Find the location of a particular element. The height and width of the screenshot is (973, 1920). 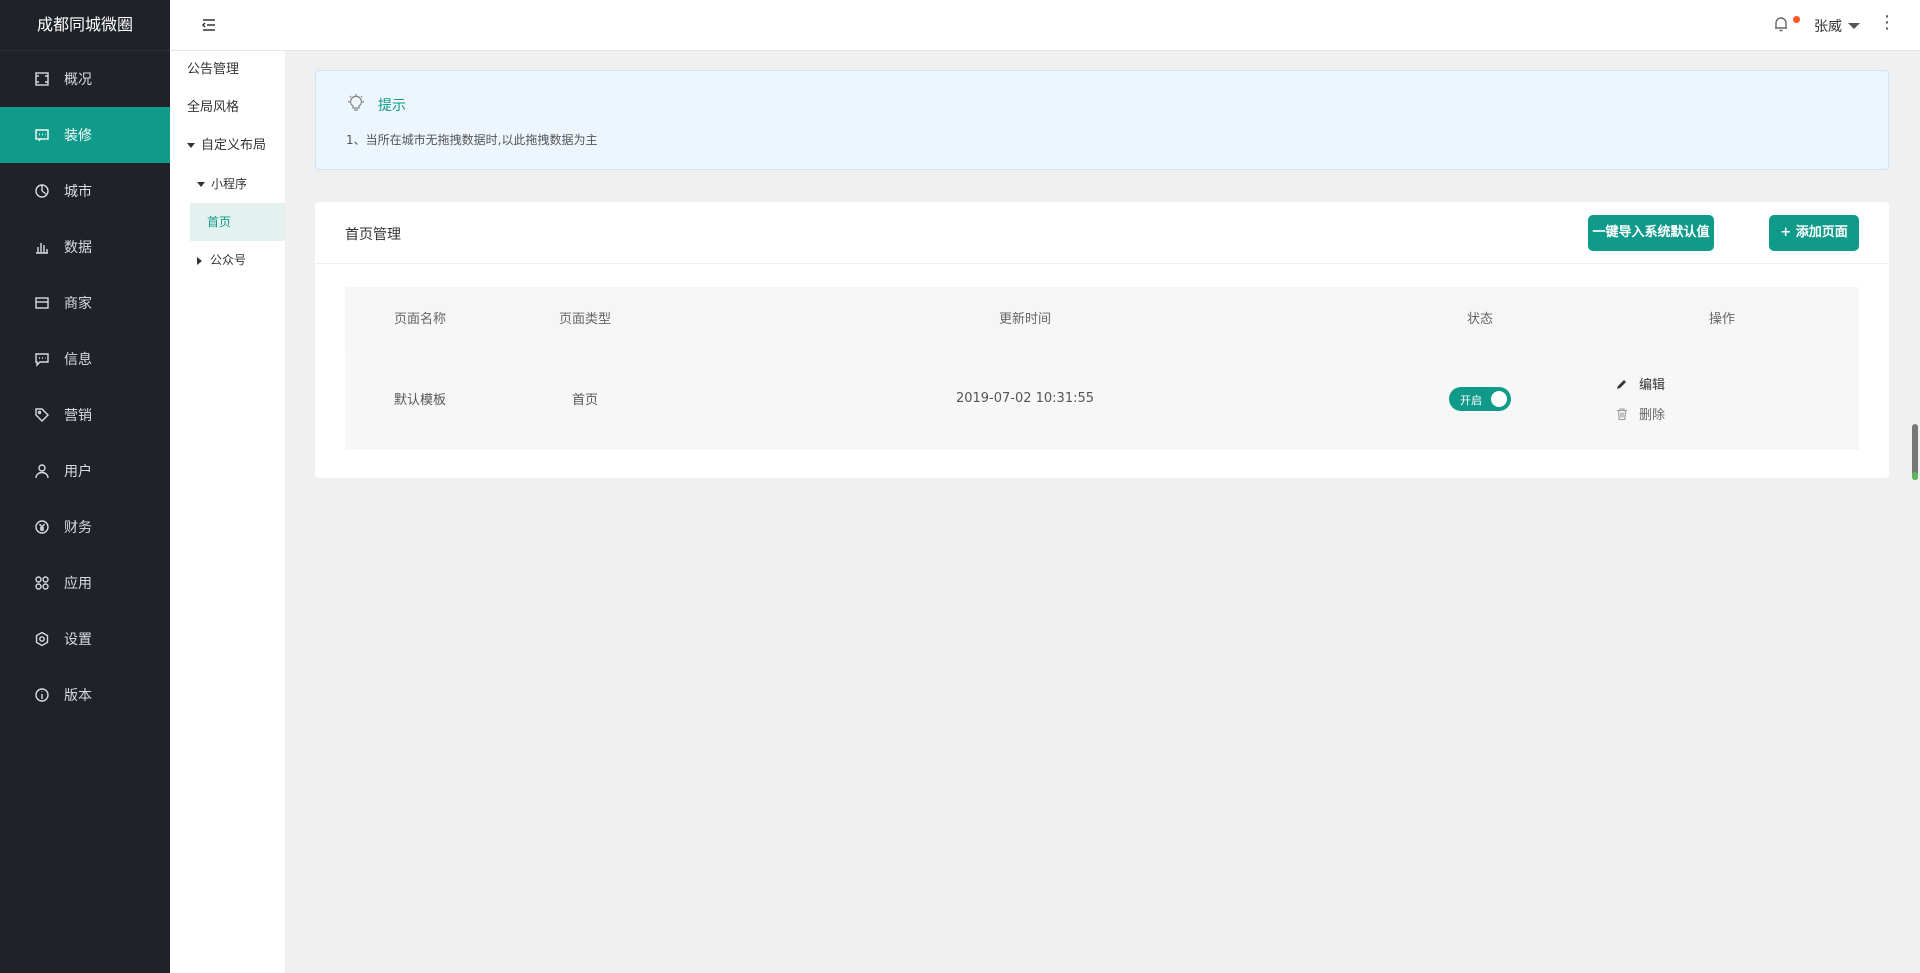

sidebar-item-version: 版本 is located at coordinates (85, 695).